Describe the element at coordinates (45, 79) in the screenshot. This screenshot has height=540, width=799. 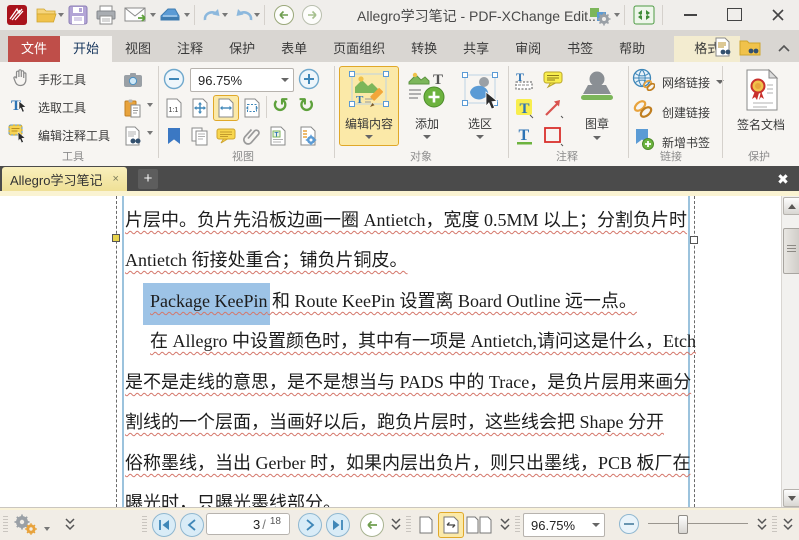
I see `hand-tool-button: 手形工具` at that location.